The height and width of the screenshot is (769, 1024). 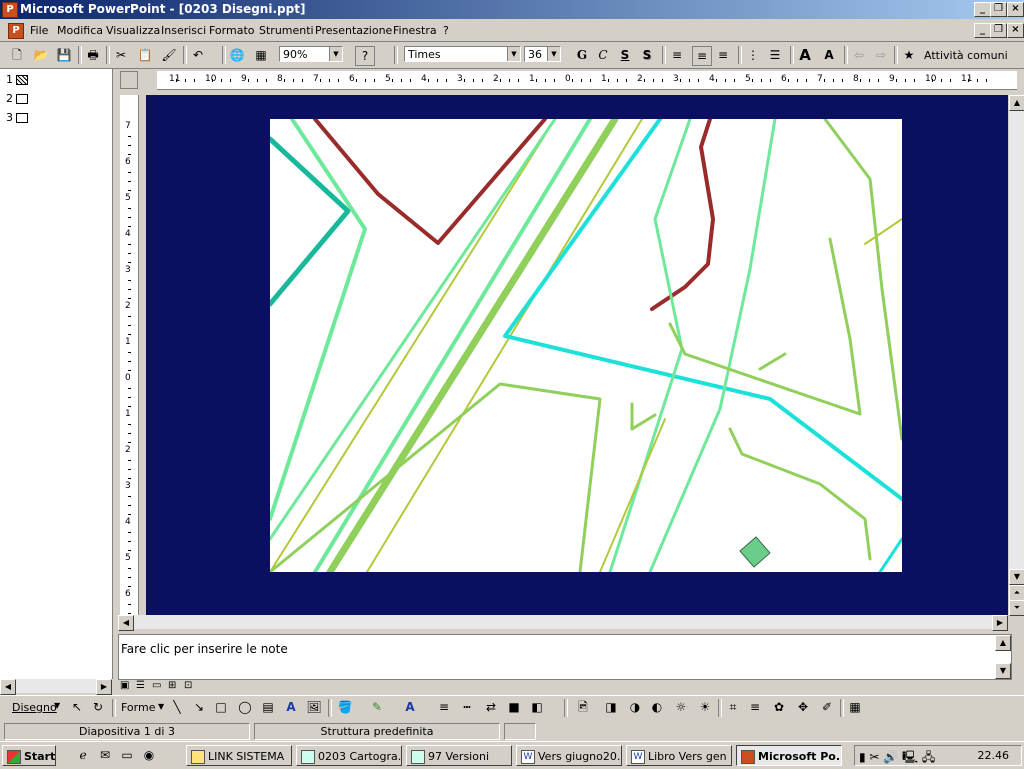 What do you see at coordinates (345, 707) in the screenshot?
I see `fill-color-icon: 🪣` at bounding box center [345, 707].